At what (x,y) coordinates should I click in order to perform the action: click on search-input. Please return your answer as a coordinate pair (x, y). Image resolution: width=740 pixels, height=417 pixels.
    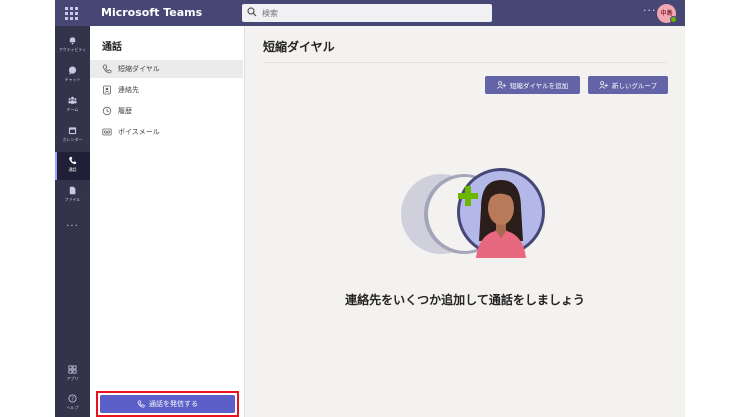
    Looking at the image, I should click on (374, 13).